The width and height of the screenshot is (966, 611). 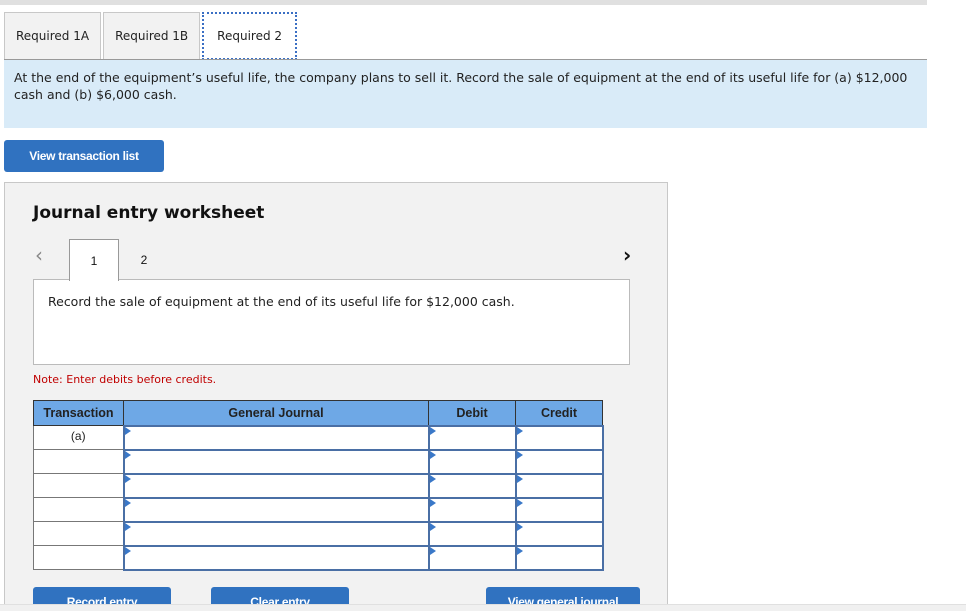 What do you see at coordinates (53, 35) in the screenshot?
I see `tab-required-1a: Required 1A` at bounding box center [53, 35].